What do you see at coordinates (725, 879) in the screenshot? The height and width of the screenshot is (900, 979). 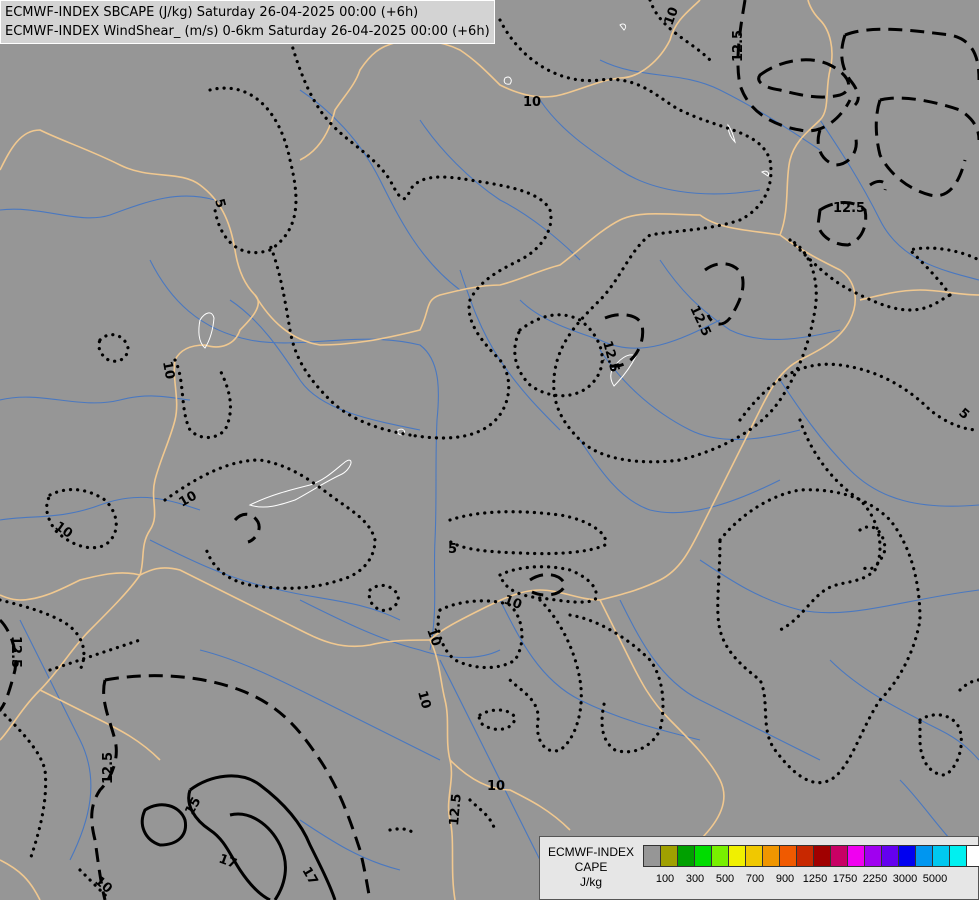 I see `legend-tick-label: 500` at bounding box center [725, 879].